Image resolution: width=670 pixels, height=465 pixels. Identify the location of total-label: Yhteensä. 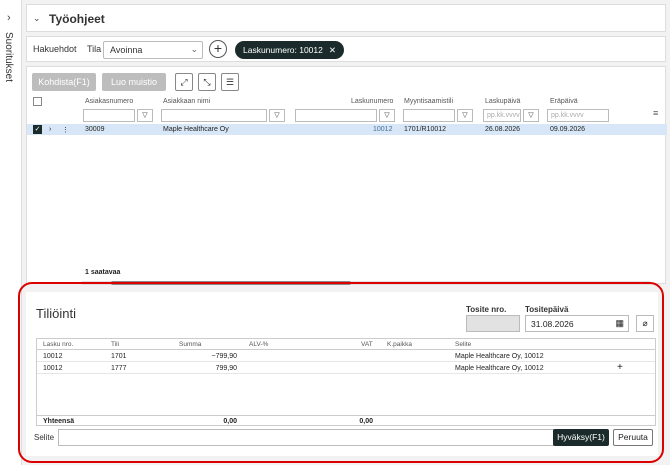
(59, 421).